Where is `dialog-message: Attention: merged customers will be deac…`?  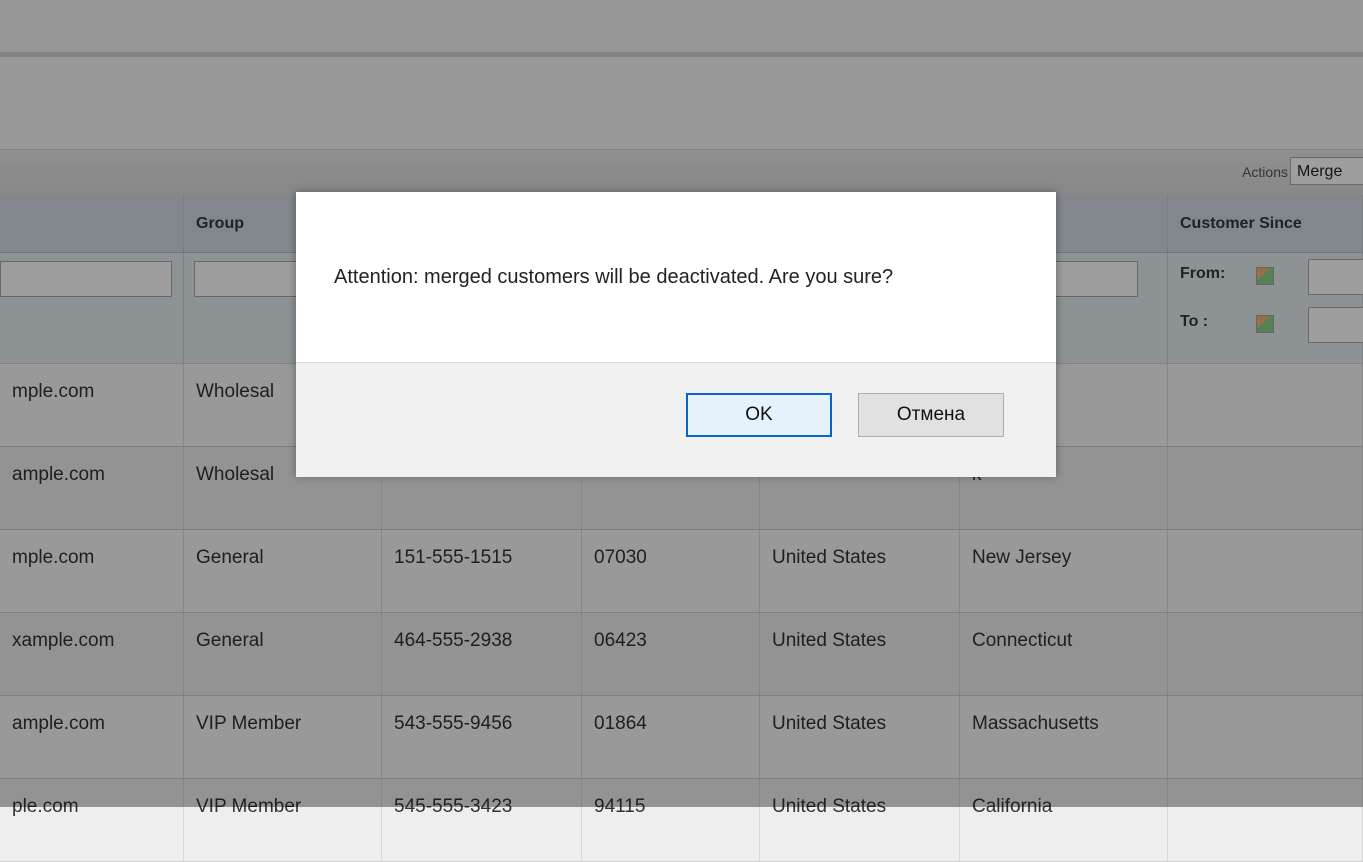 dialog-message: Attention: merged customers will be deac… is located at coordinates (614, 277).